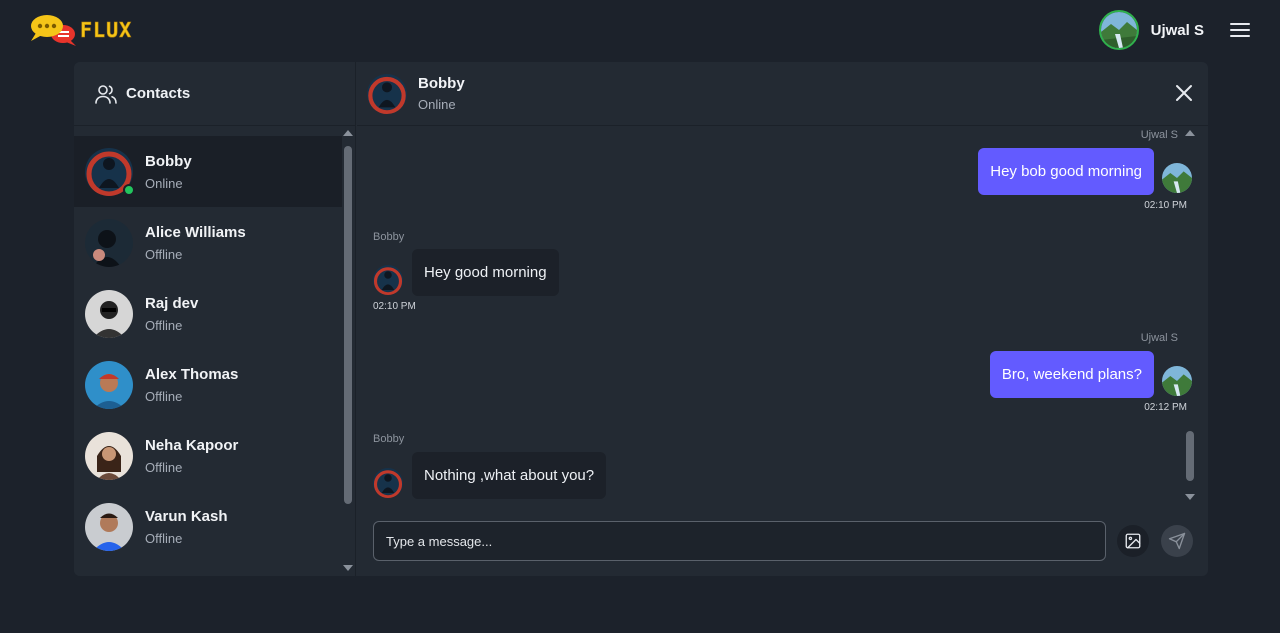 This screenshot has height=633, width=1280. I want to click on contact-item: Raj dev Offline, so click(208, 313).